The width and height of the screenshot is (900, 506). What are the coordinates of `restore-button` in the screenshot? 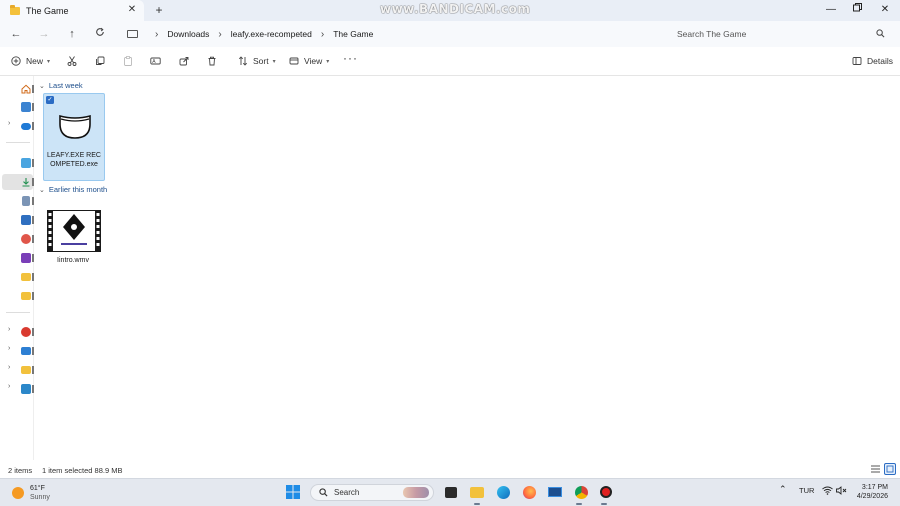 It's located at (857, 10).